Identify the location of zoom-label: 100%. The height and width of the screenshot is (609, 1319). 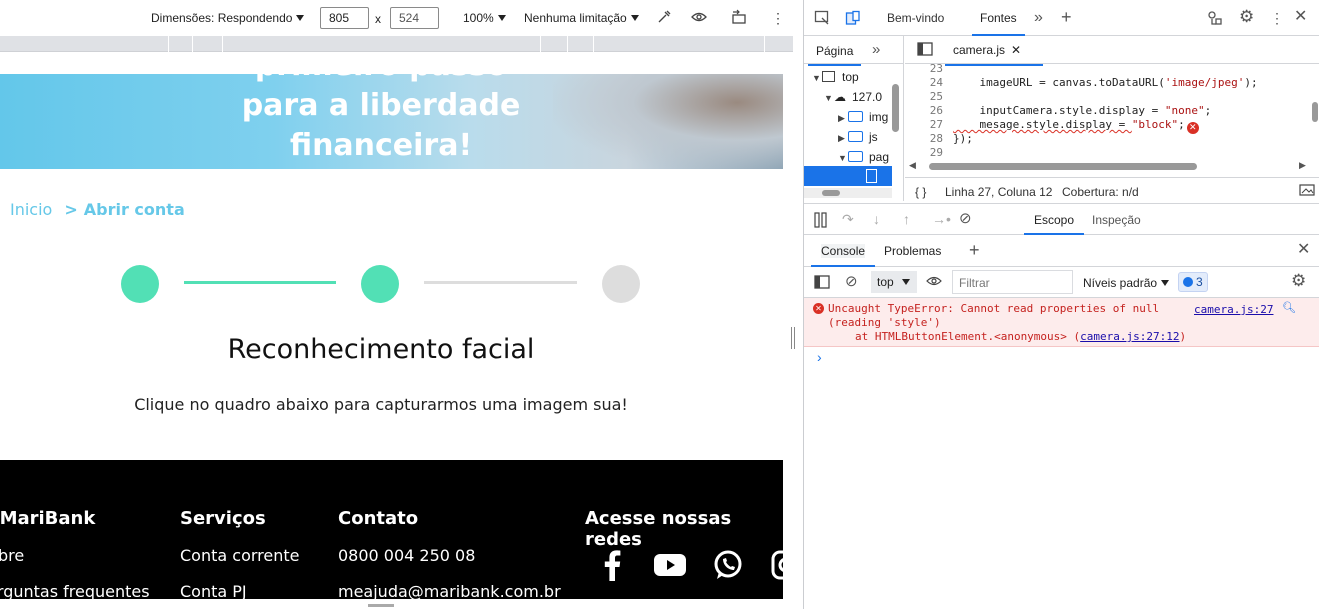
(478, 18).